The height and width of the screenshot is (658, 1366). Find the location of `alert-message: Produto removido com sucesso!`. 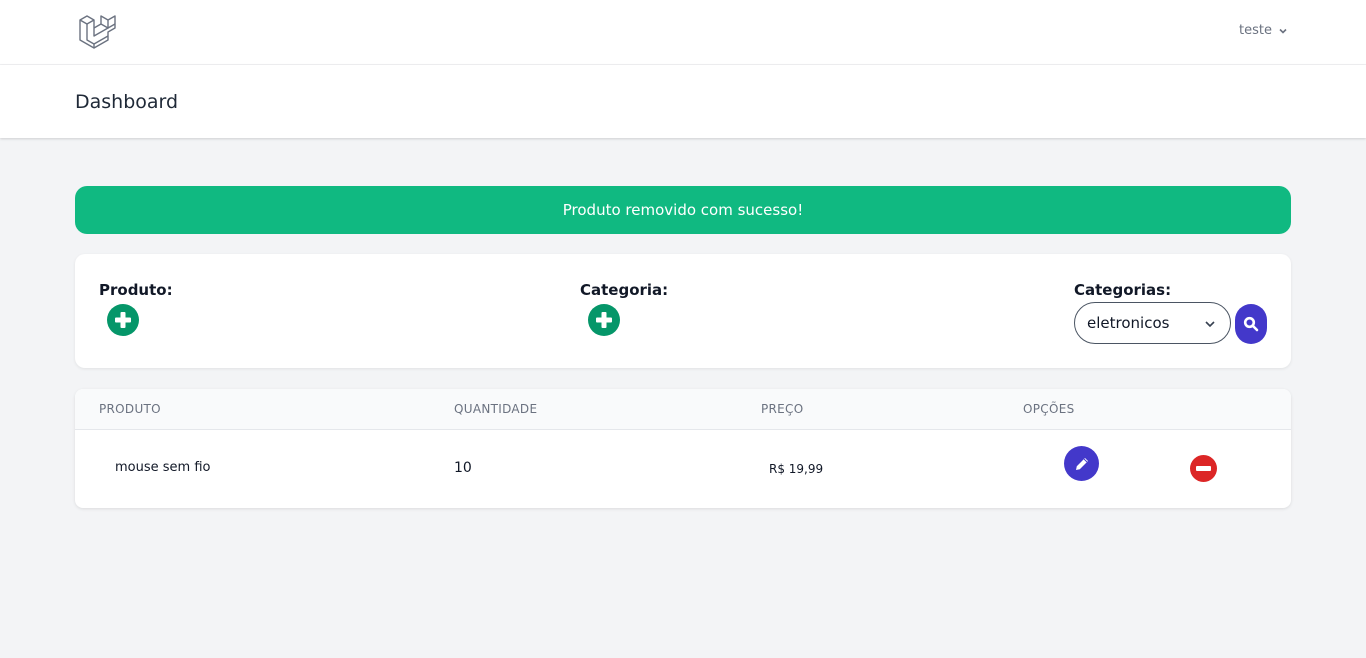

alert-message: Produto removido com sucesso! is located at coordinates (683, 210).